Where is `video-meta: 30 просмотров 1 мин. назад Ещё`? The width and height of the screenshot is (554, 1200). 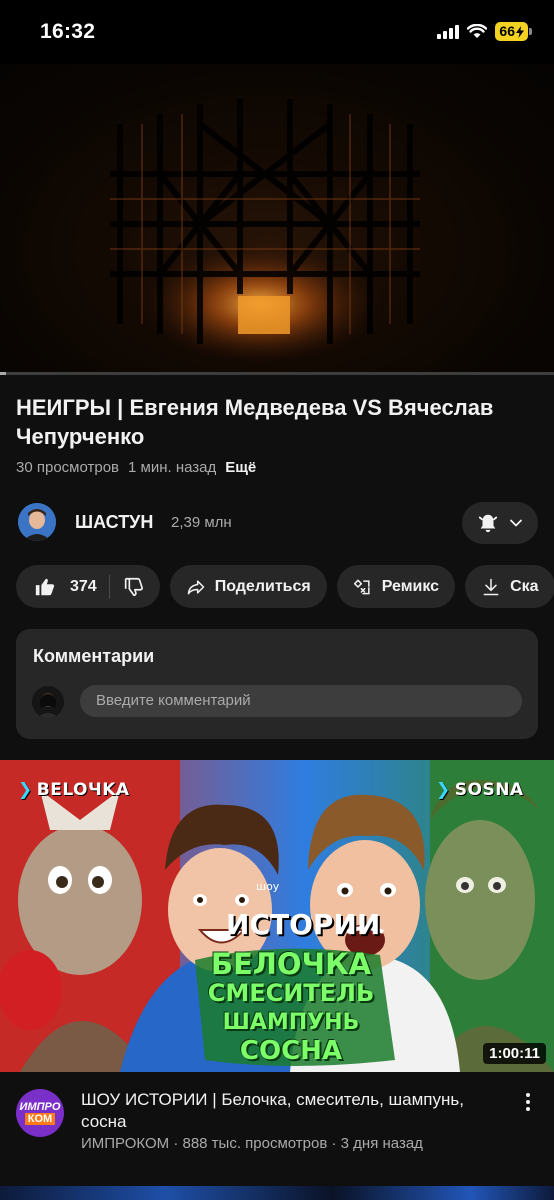
video-meta: 30 просмотров 1 мин. назад Ещё is located at coordinates (136, 467).